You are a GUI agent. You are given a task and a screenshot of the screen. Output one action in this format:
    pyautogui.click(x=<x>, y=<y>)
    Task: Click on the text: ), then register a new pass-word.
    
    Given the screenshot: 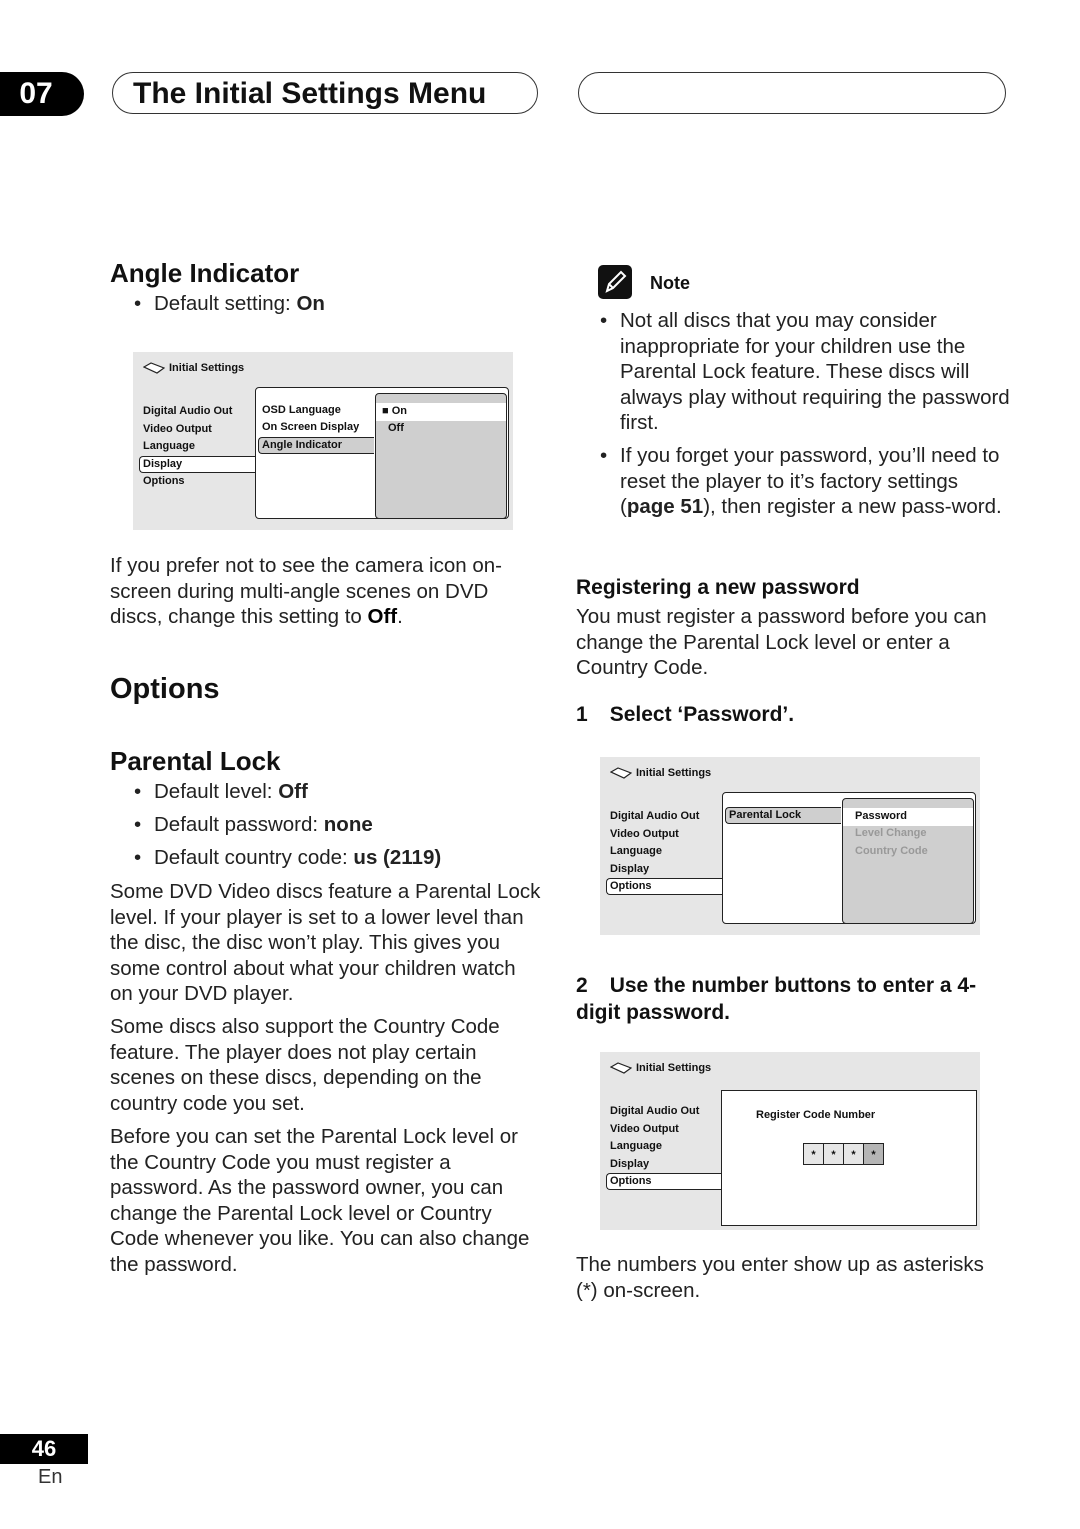 What is the action you would take?
    pyautogui.click(x=852, y=507)
    